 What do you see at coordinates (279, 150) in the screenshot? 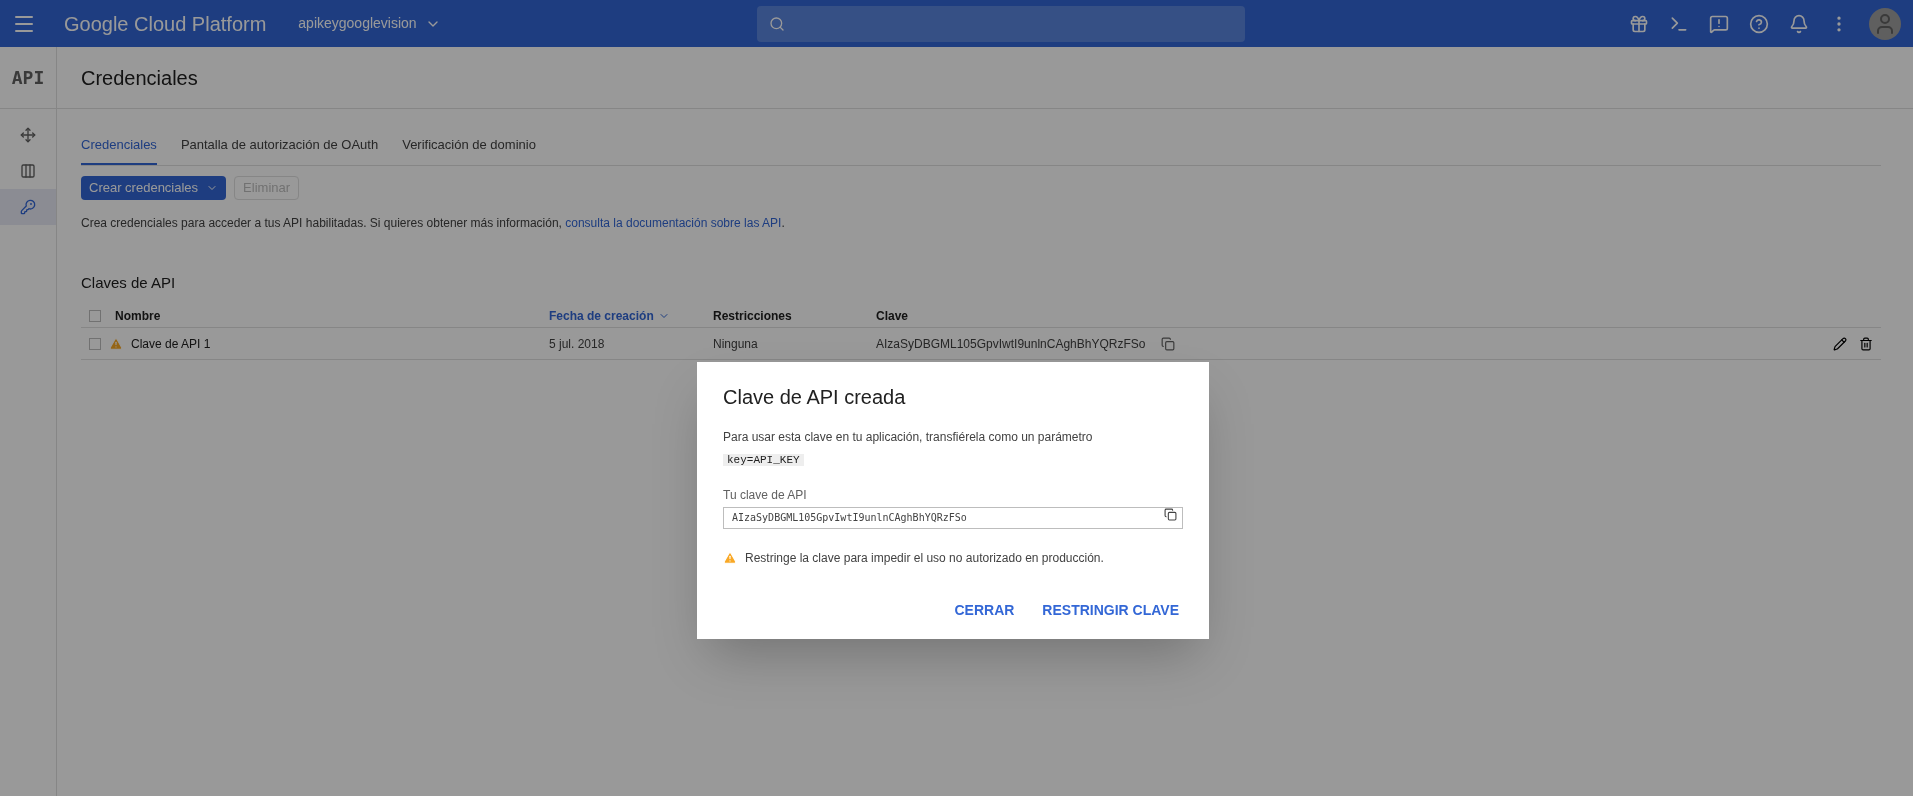
I see `tab: Pantalla de autorización de OAuth` at bounding box center [279, 150].